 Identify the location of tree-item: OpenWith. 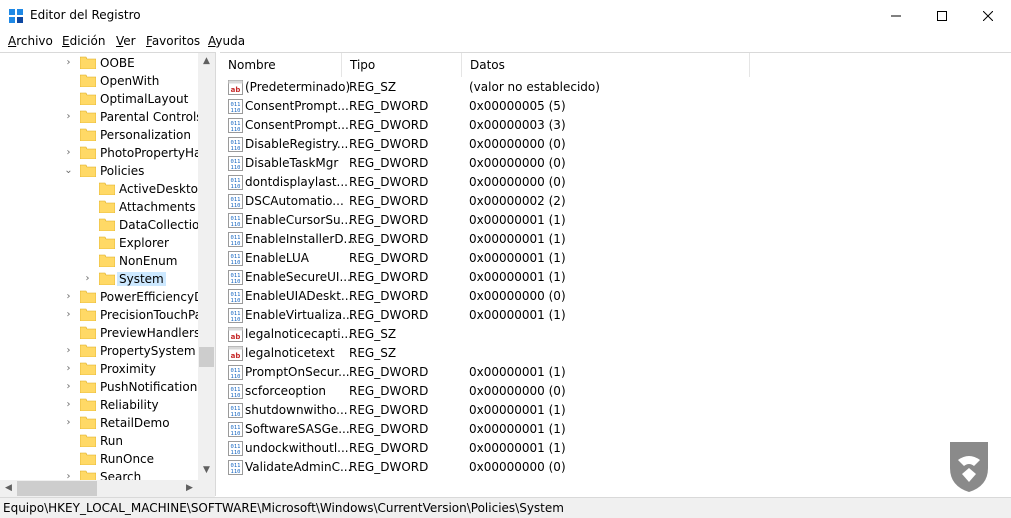
(100, 81).